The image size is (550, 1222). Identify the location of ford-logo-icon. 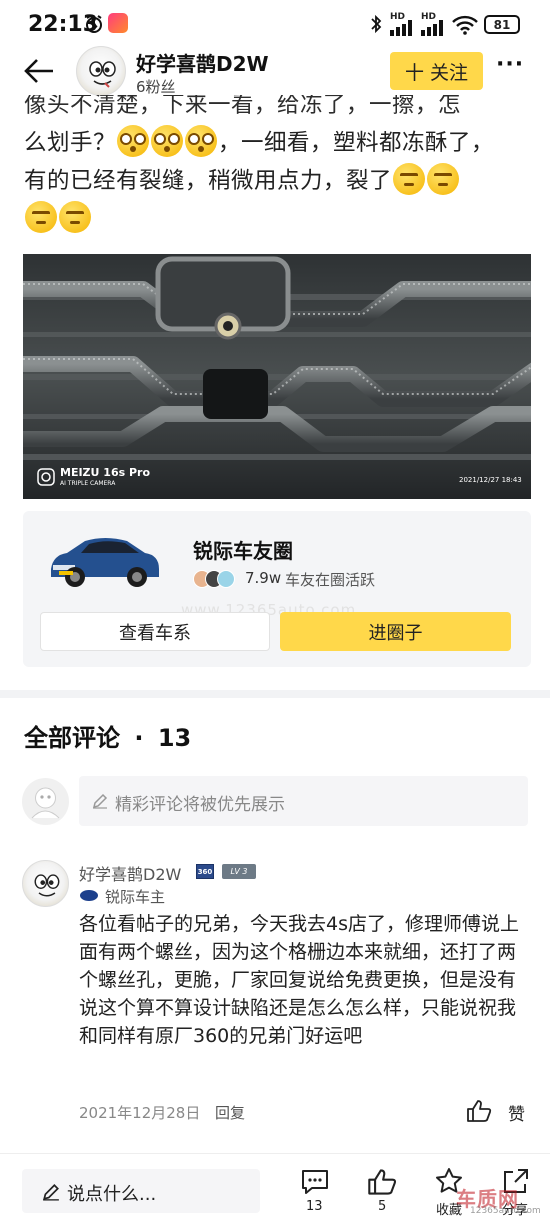
(89, 895).